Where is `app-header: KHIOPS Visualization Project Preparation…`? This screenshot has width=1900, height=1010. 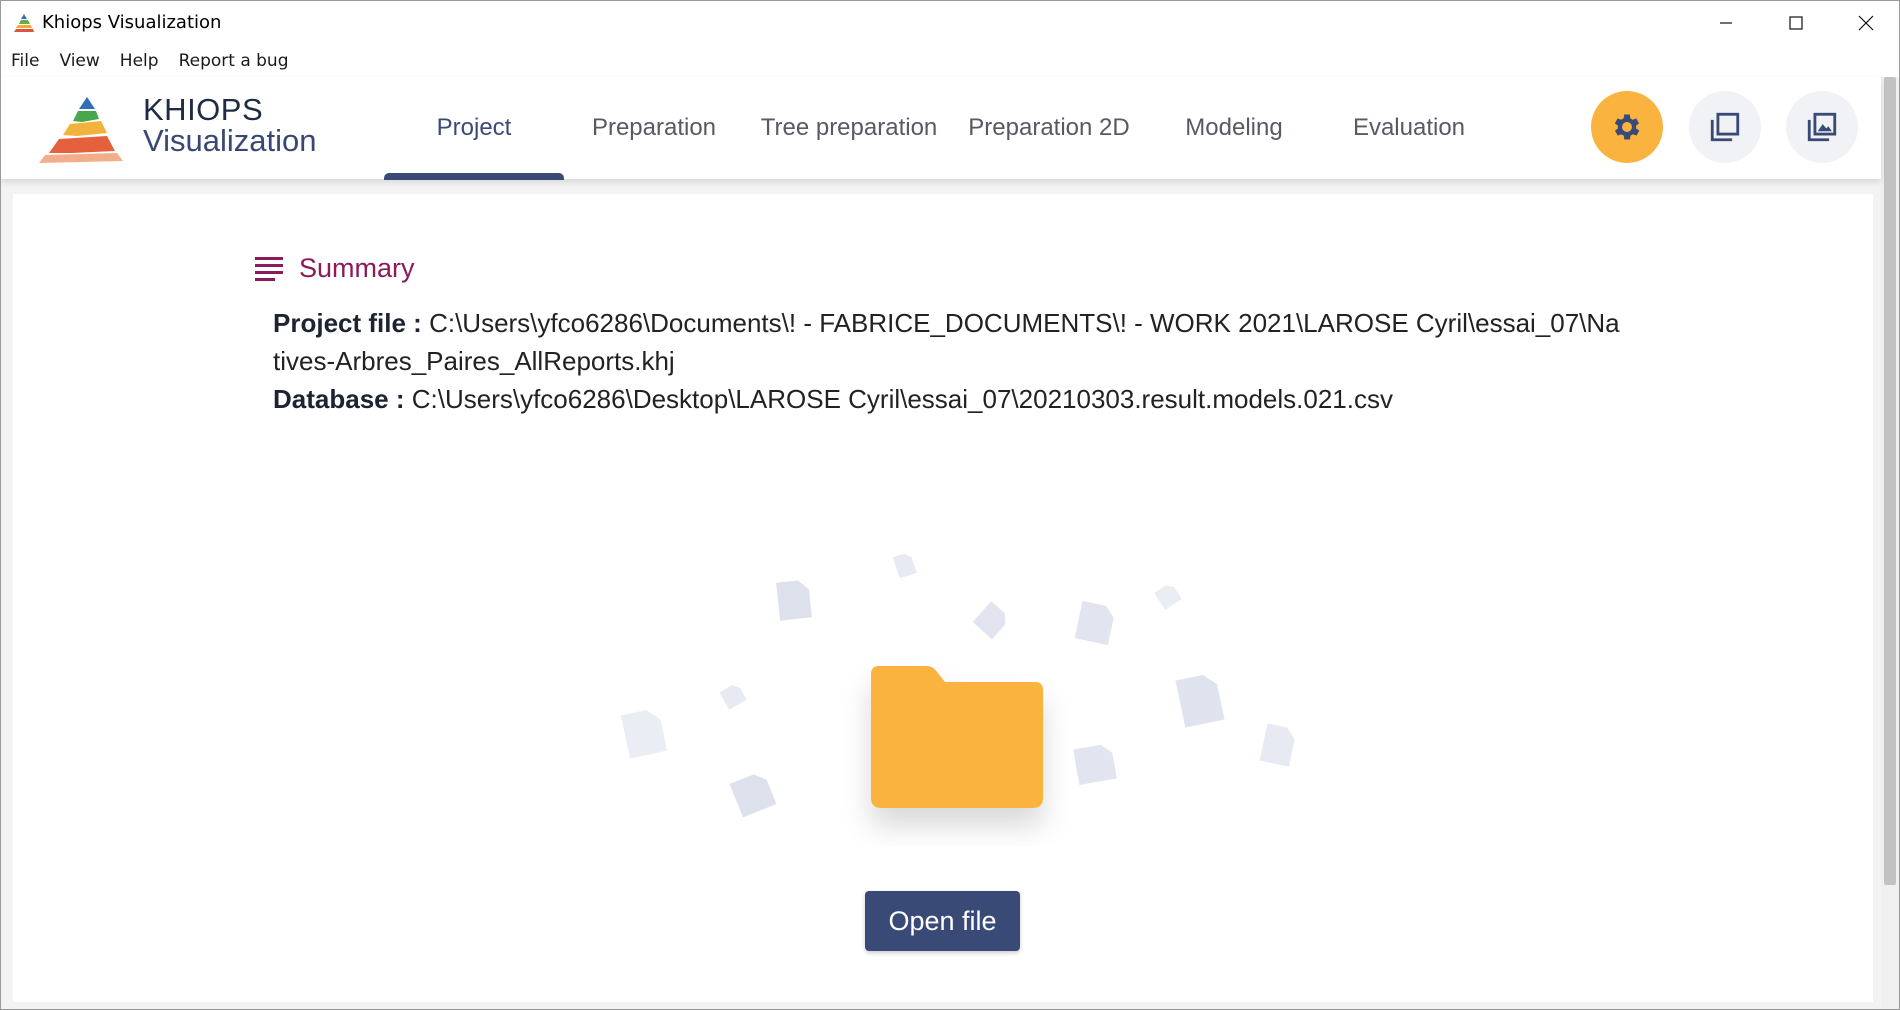 app-header: KHIOPS Visualization Project Preparation… is located at coordinates (941, 128).